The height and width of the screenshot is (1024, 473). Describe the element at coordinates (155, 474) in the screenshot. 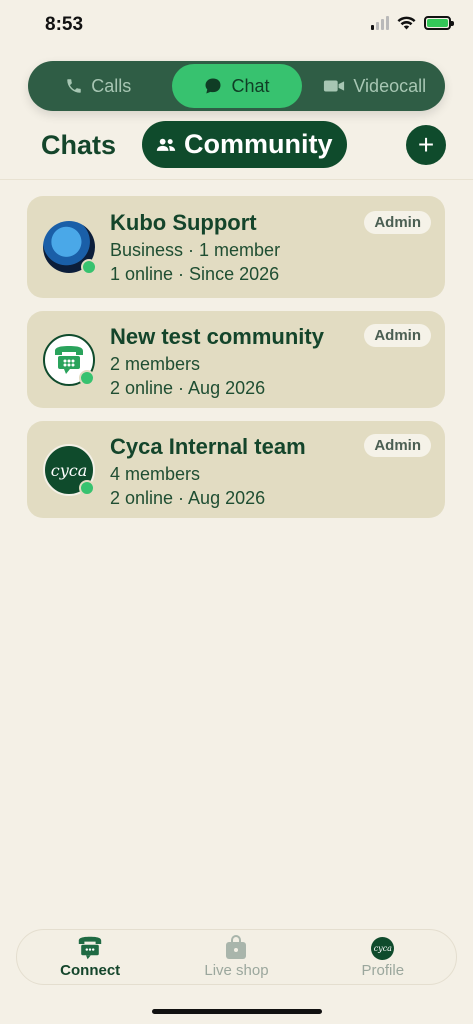

I see `community-info: 4 members` at that location.